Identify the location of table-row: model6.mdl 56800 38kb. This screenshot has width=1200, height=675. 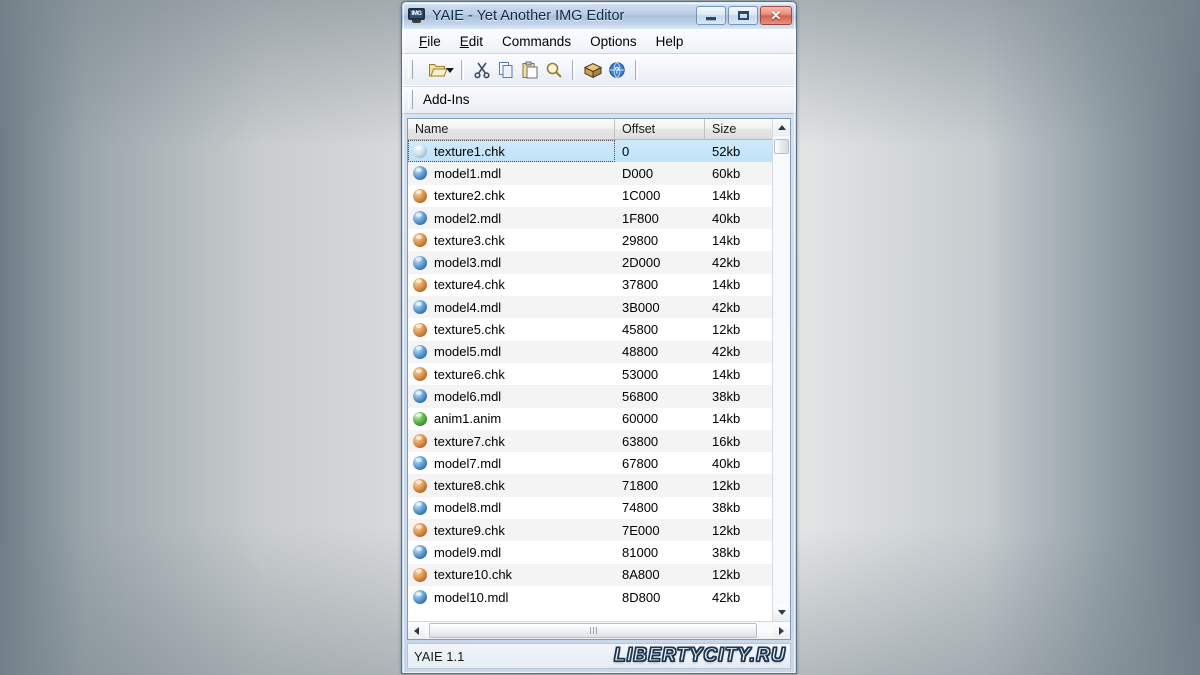
(590, 396).